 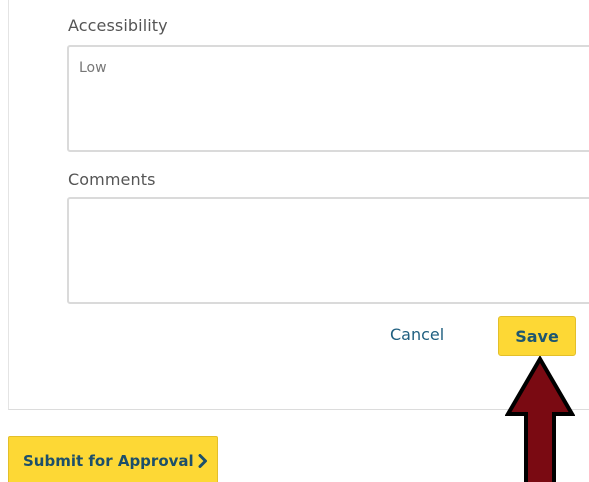 I want to click on save-button: Save, so click(x=537, y=336).